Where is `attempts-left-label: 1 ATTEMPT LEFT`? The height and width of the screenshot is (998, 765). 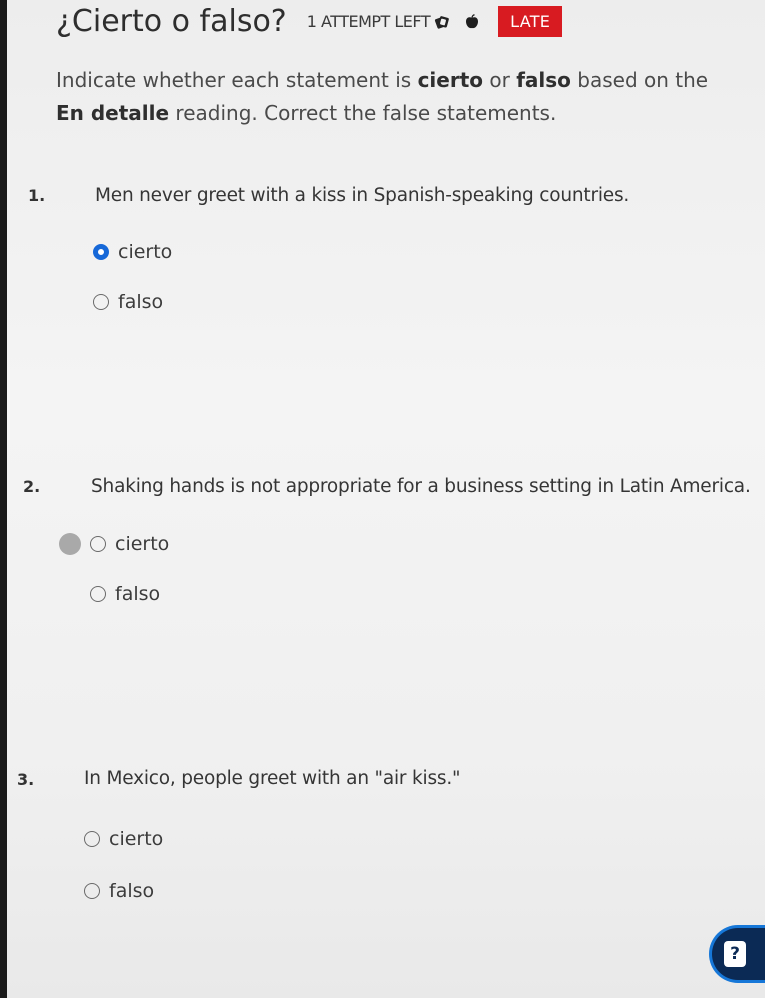
attempts-left-label: 1 ATTEMPT LEFT is located at coordinates (368, 21).